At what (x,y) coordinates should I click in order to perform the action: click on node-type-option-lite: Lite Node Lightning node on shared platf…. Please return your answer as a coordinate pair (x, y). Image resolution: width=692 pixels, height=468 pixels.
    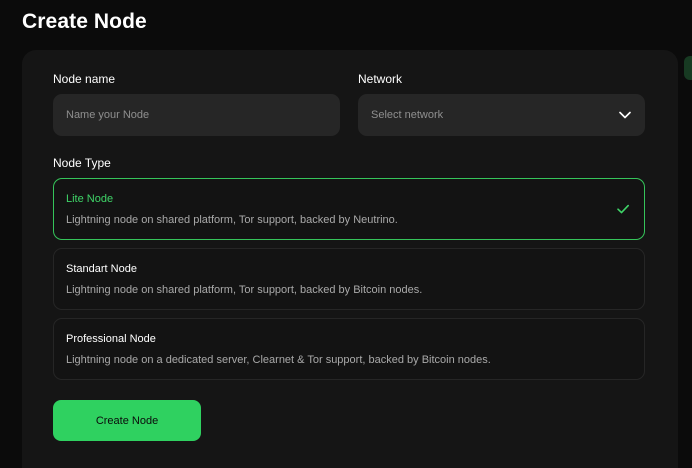
    Looking at the image, I should click on (349, 209).